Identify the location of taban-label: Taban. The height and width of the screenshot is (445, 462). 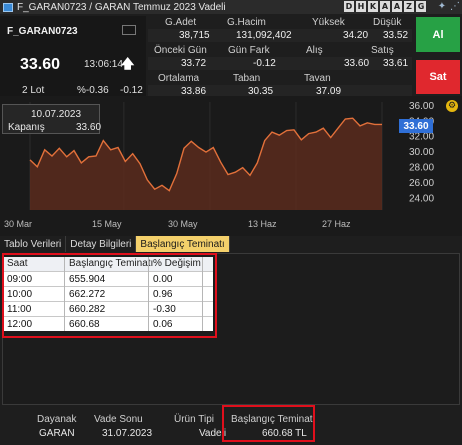
(247, 78).